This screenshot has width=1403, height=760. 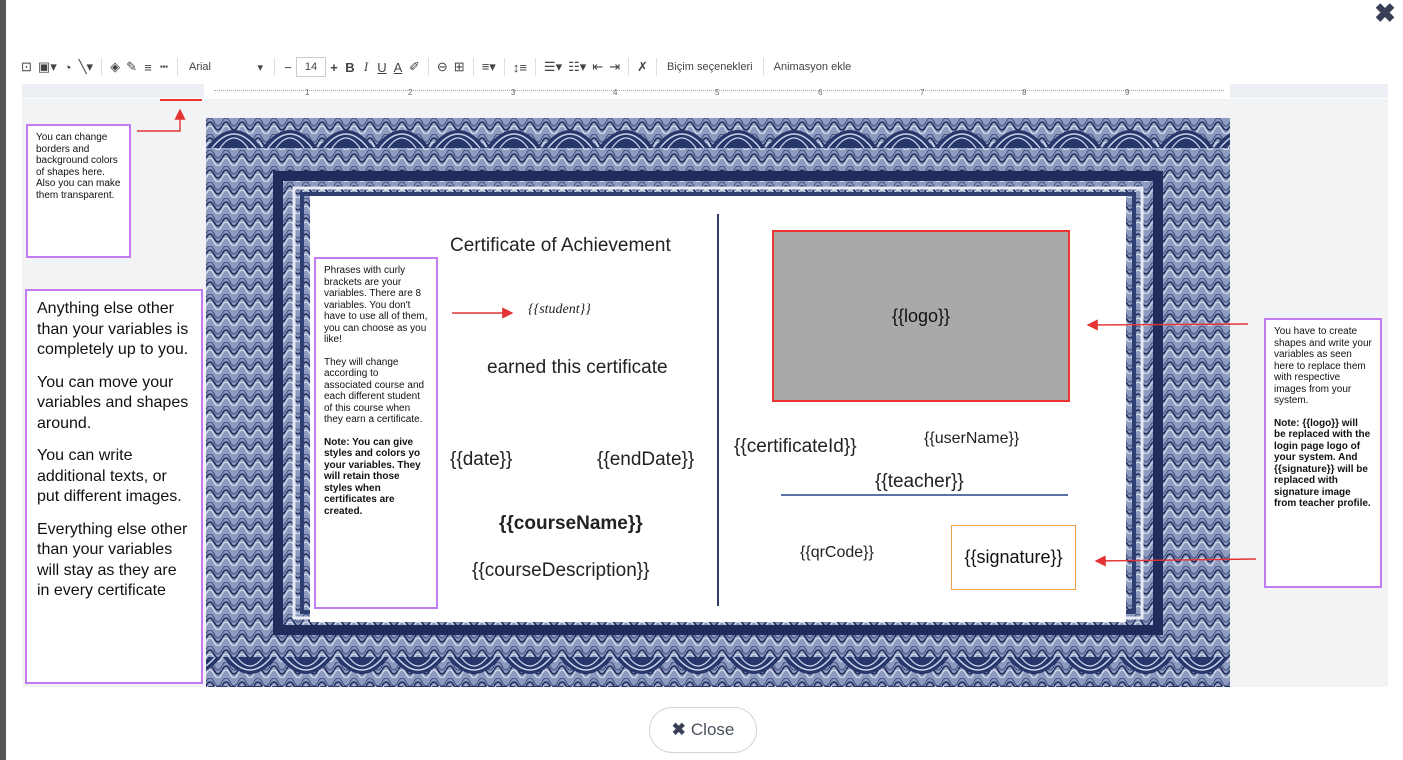 I want to click on close-button-label: Close, so click(x=712, y=729).